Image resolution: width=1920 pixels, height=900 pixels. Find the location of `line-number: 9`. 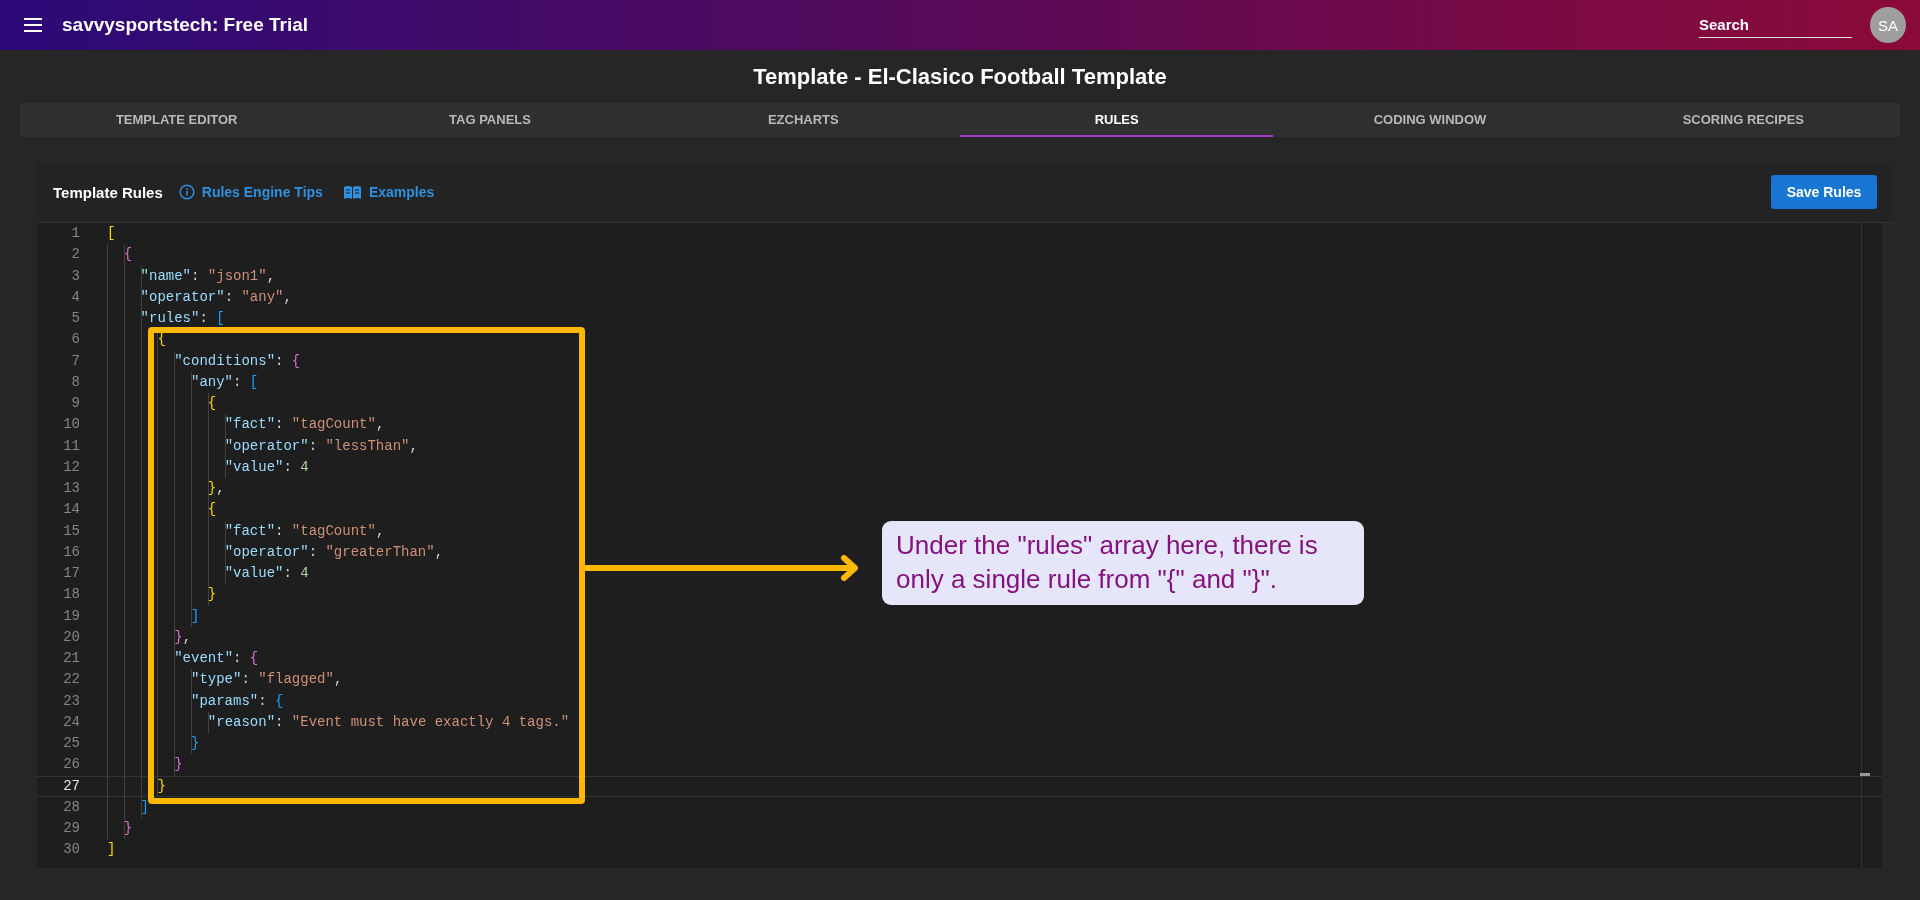

line-number: 9 is located at coordinates (75, 403).